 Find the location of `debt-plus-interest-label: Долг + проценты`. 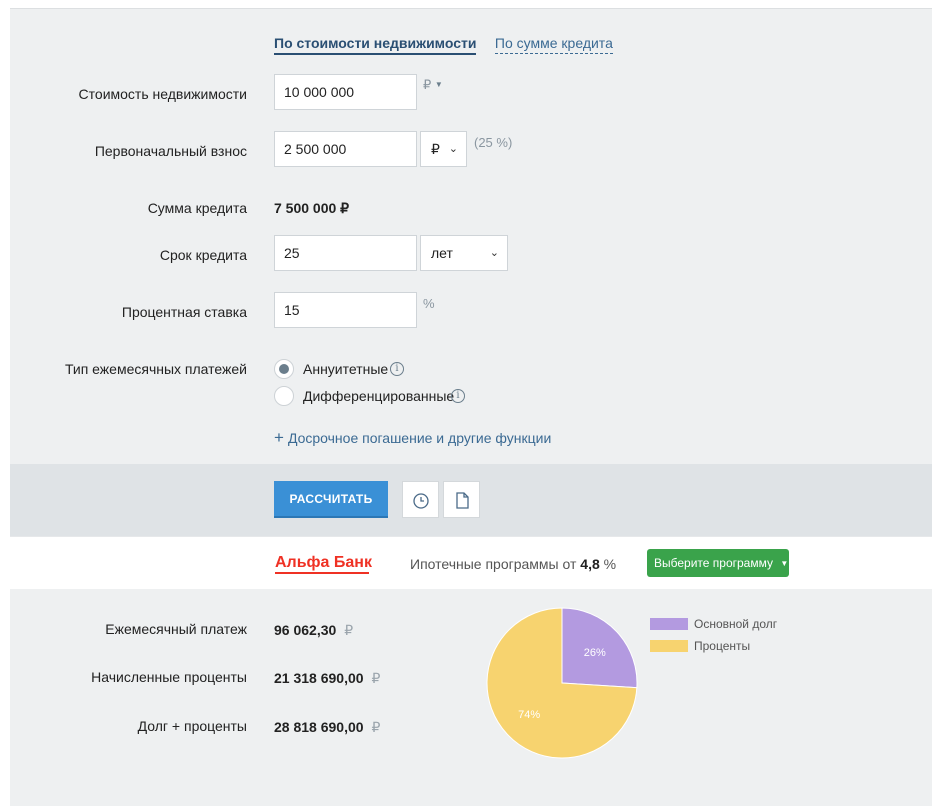

debt-plus-interest-label: Долг + проценты is located at coordinates (192, 726).